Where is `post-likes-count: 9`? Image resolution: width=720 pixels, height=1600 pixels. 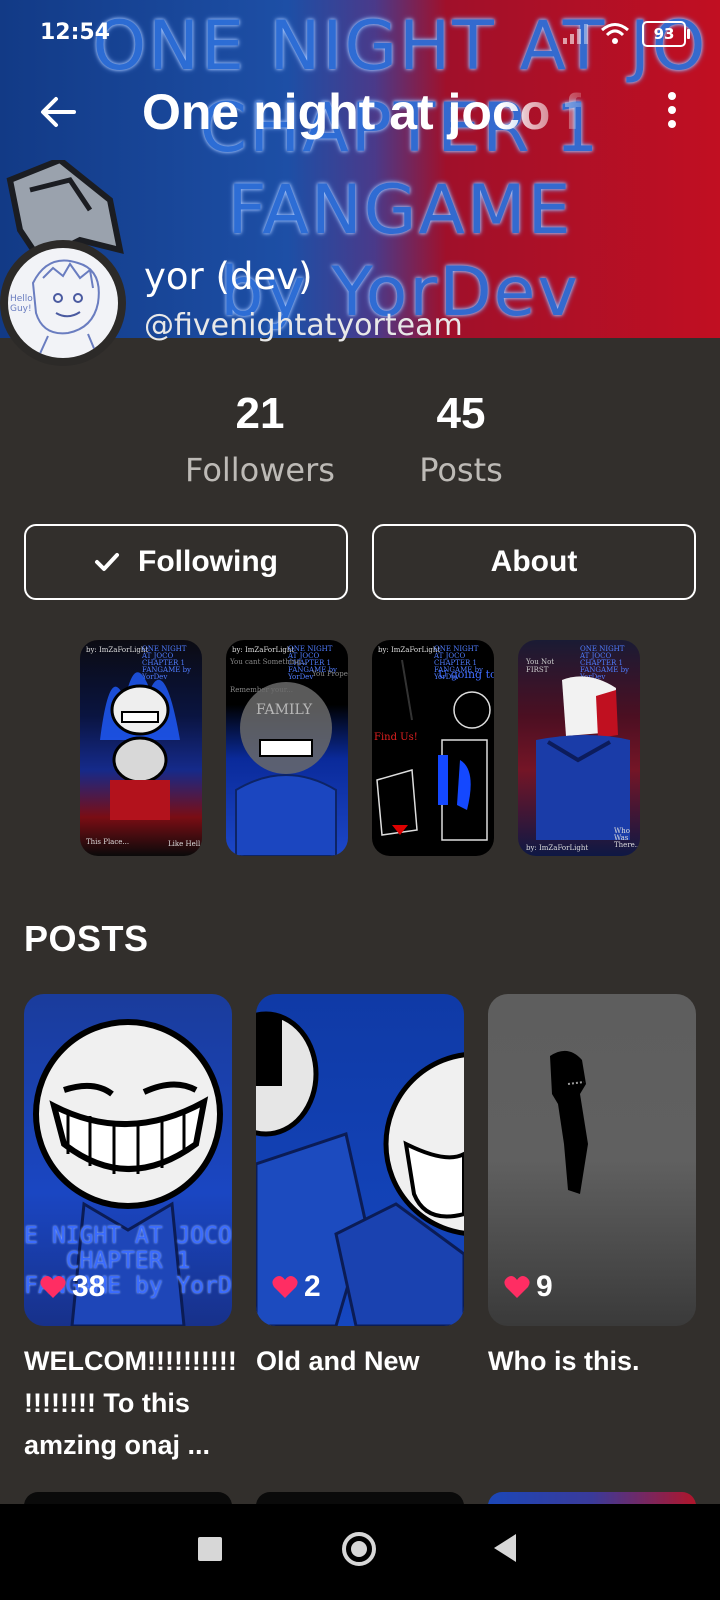
post-likes-count: 9 is located at coordinates (544, 1286).